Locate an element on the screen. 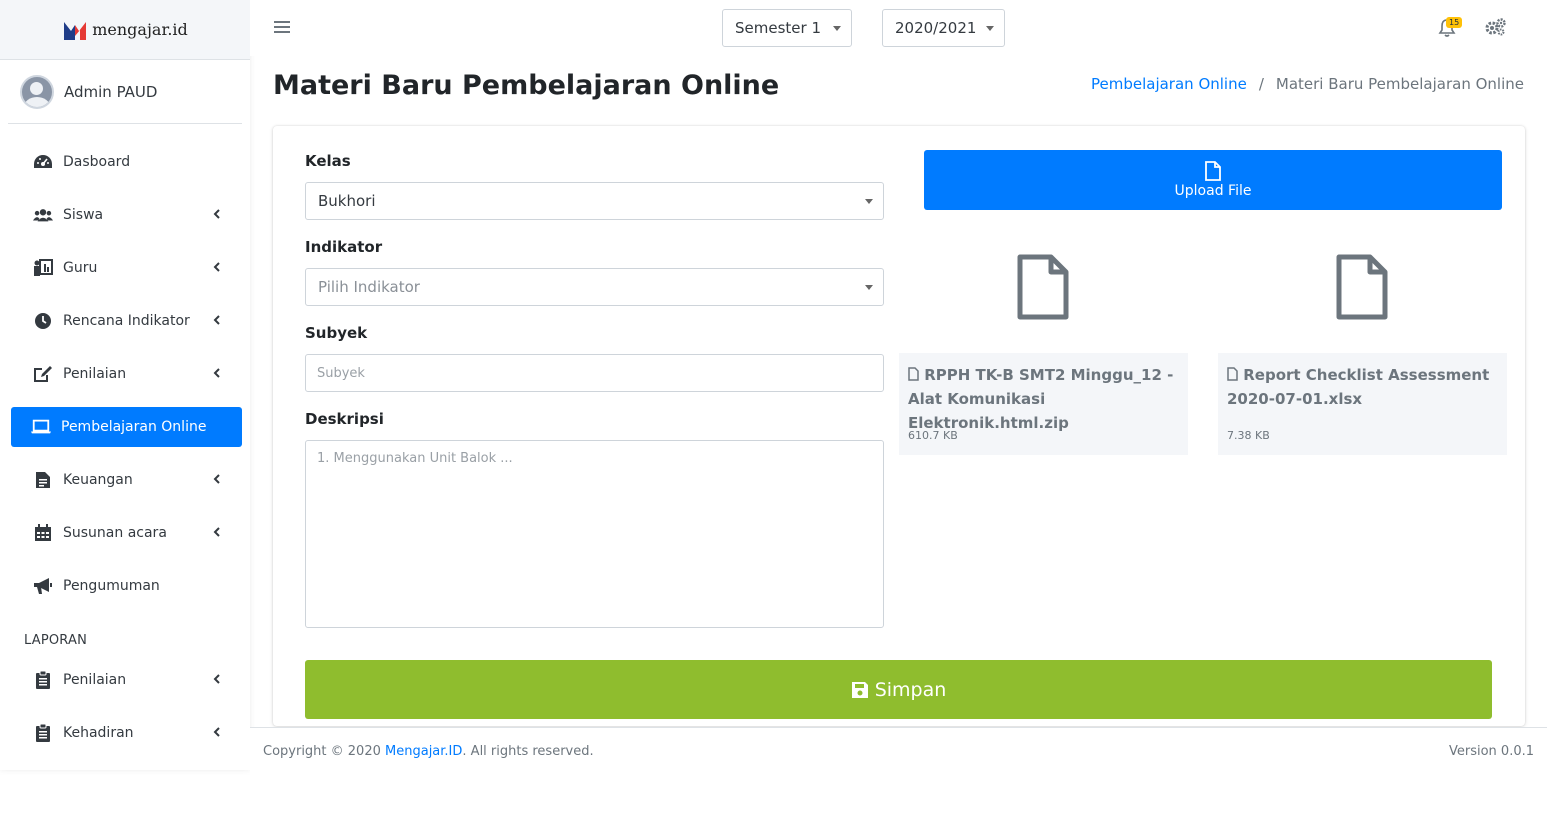  sidebar-section-header: LAPORAN is located at coordinates (56, 640).